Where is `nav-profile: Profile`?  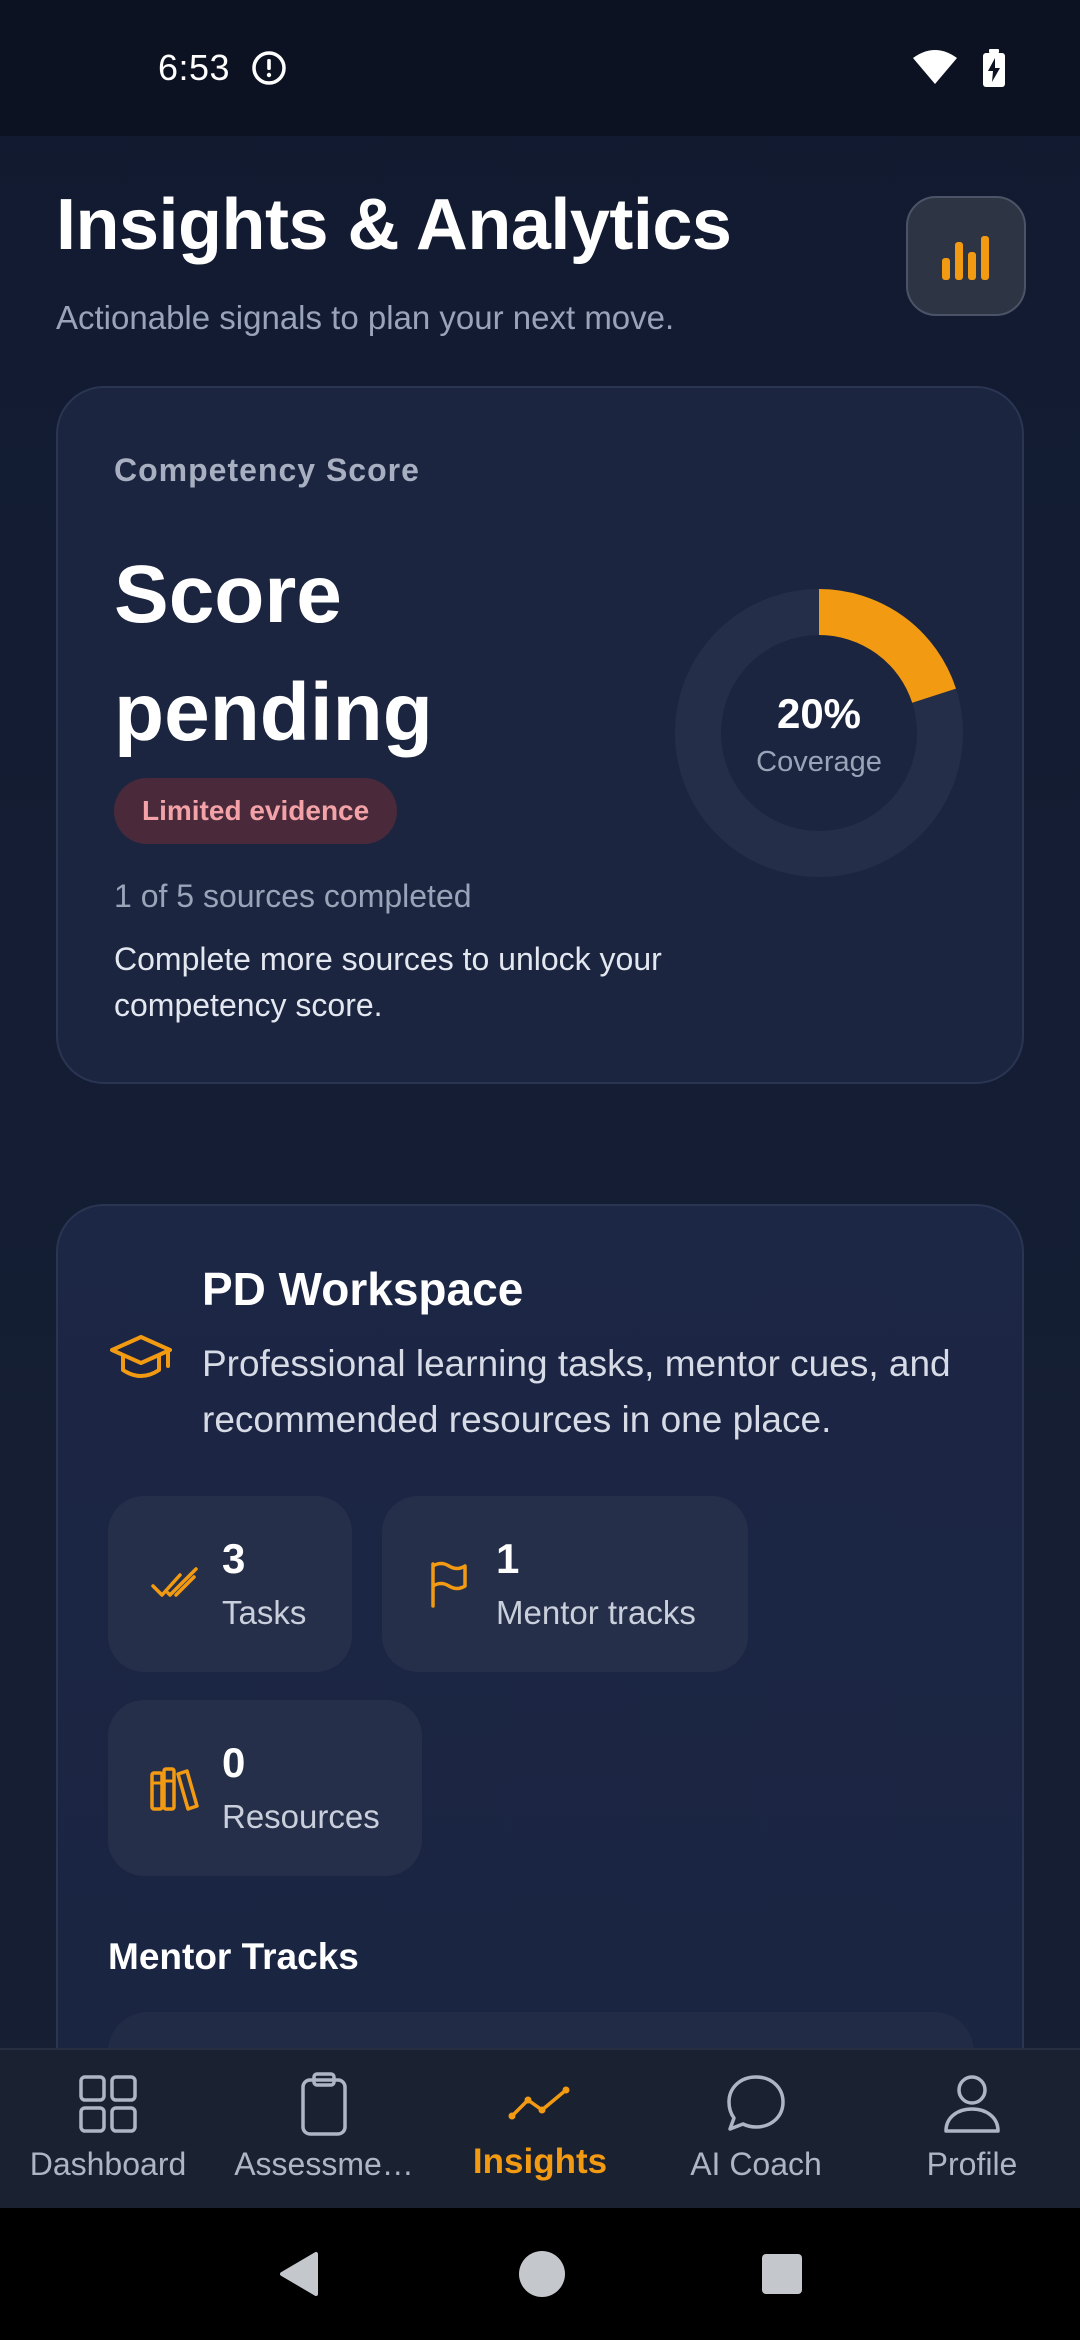
nav-profile: Profile is located at coordinates (972, 2129).